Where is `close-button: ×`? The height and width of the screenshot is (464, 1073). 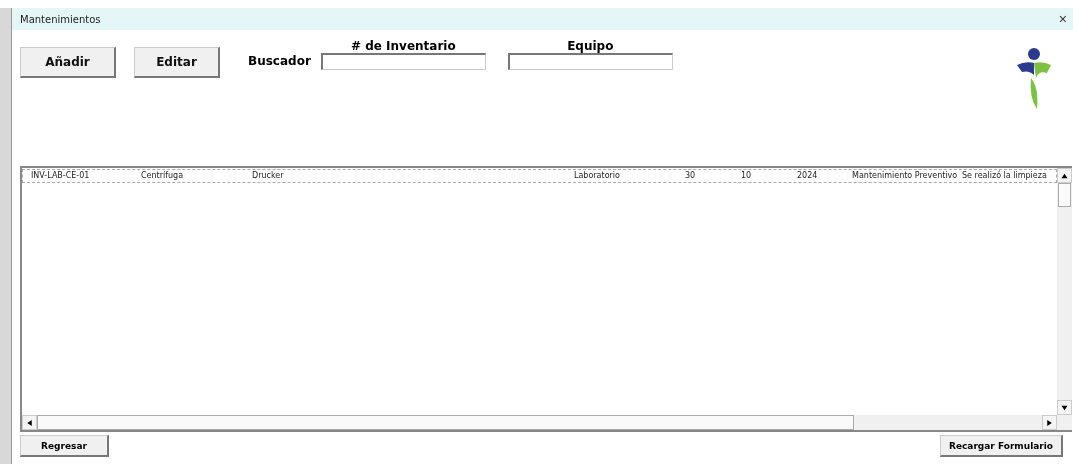
close-button: × is located at coordinates (1062, 19).